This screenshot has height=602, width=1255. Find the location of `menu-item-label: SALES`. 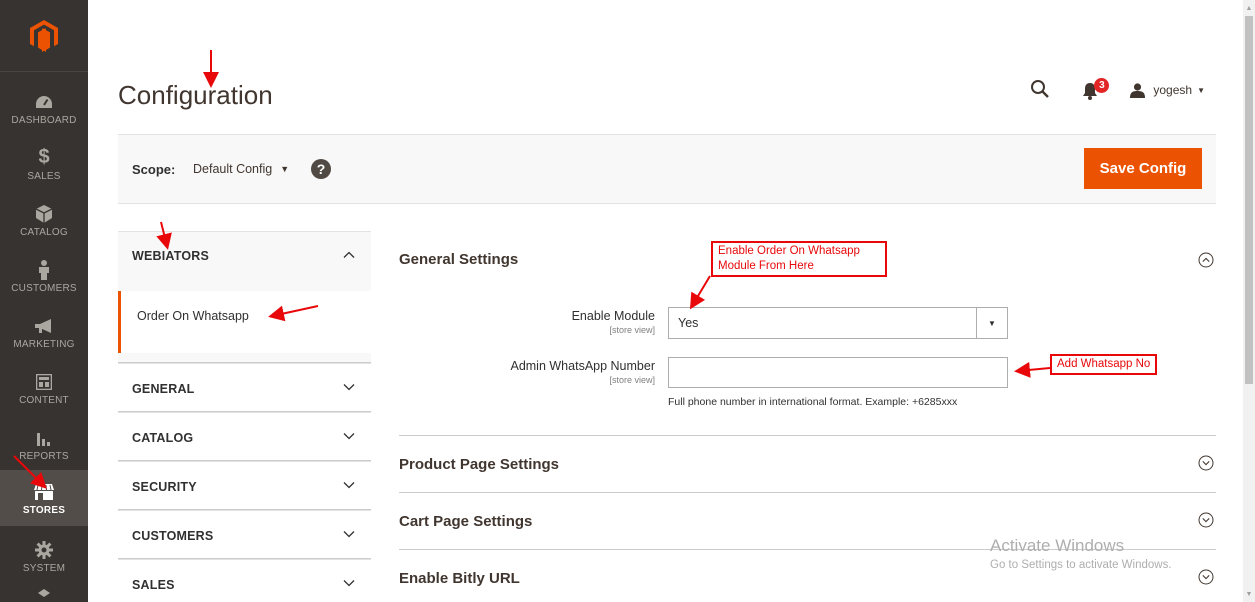

menu-item-label: SALES is located at coordinates (44, 176).